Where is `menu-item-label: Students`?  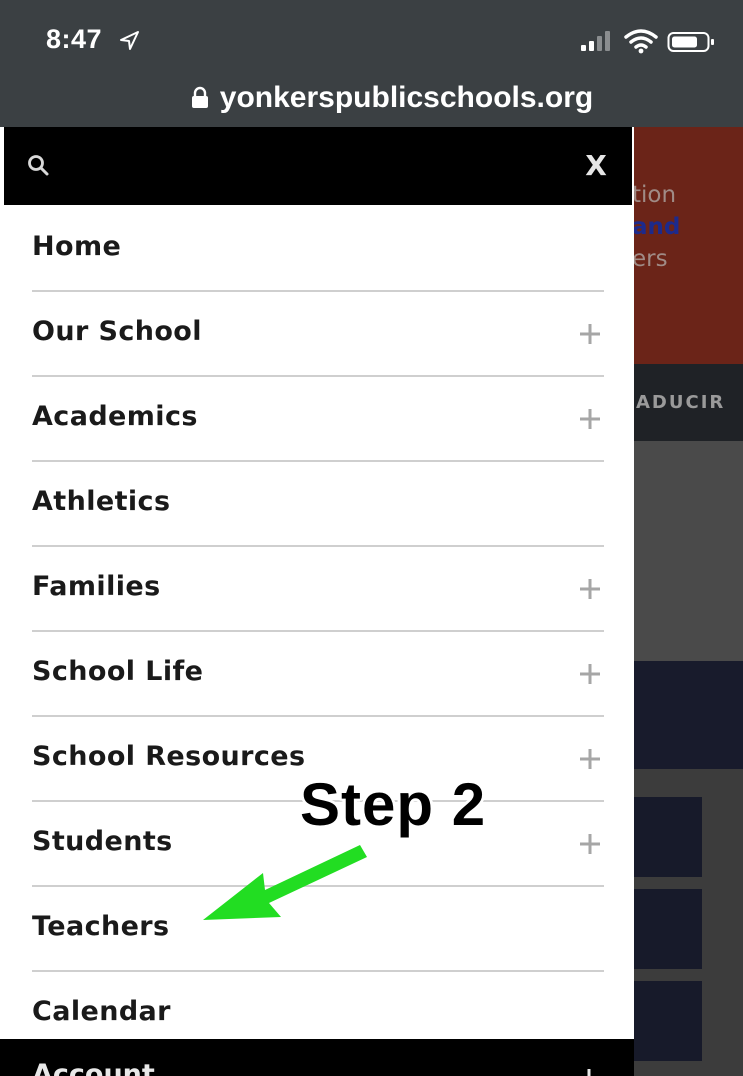 menu-item-label: Students is located at coordinates (102, 841).